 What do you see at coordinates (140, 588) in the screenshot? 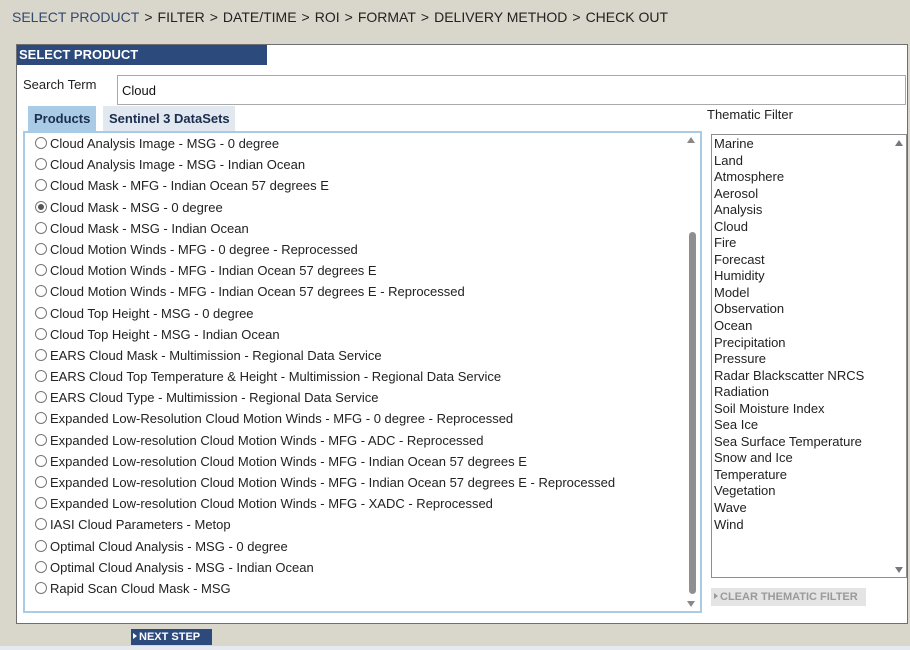
I see `product-label: Rapid Scan Cloud Mask - MSG` at bounding box center [140, 588].